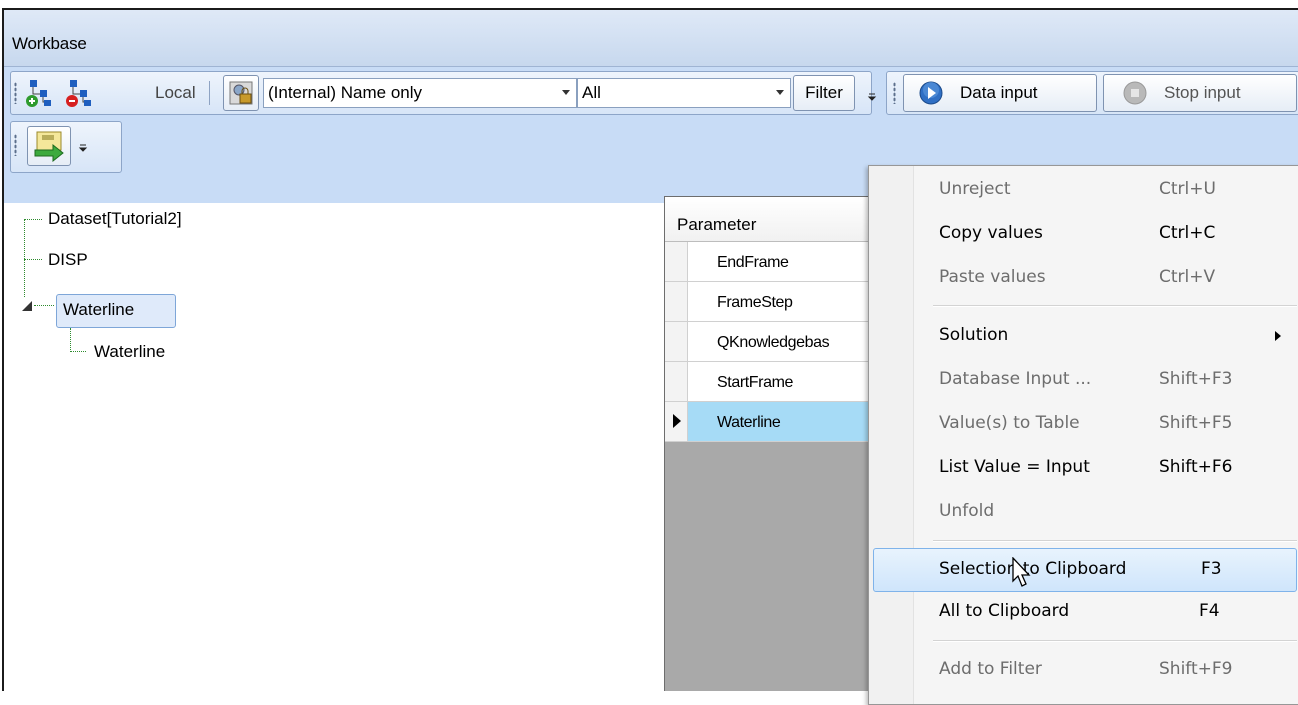 This screenshot has height=705, width=1298. I want to click on remove-node-icon, so click(78, 93).